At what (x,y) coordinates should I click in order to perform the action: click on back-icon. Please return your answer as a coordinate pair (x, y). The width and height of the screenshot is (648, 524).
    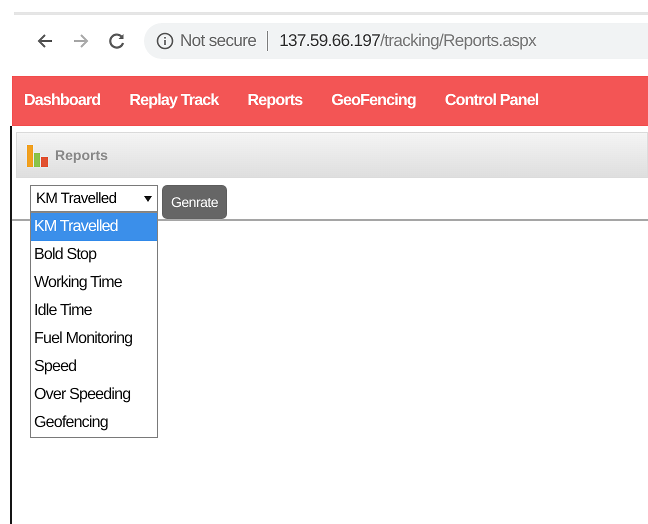
    Looking at the image, I should click on (45, 41).